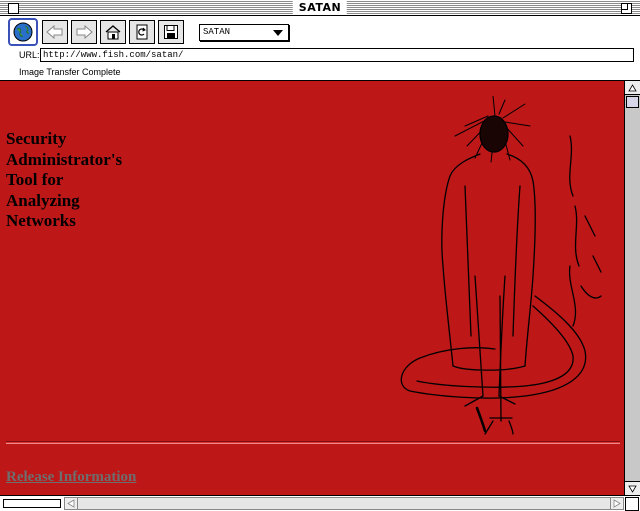 The width and height of the screenshot is (640, 511). I want to click on status-bar: Image Transfer Complete, so click(320, 72).